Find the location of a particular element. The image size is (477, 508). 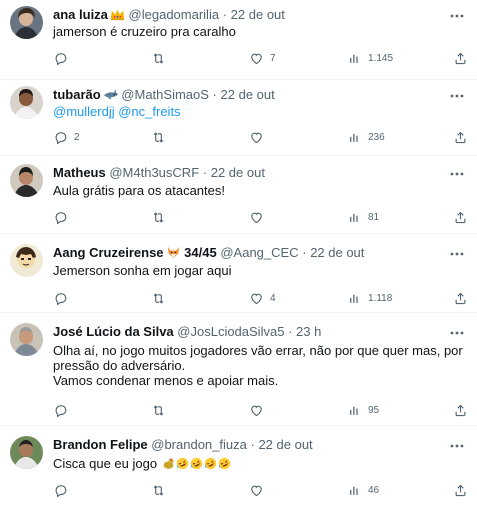

tweet-actions: 4 1.118 is located at coordinates (260, 298).